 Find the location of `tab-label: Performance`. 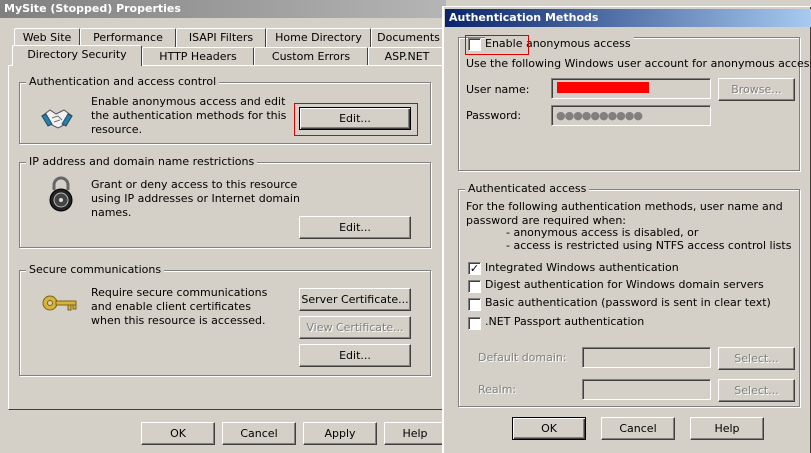

tab-label: Performance is located at coordinates (128, 37).